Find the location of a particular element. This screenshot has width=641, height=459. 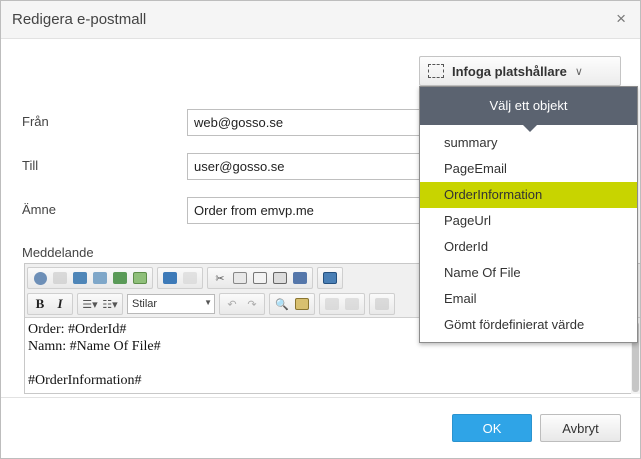

find-icon: 🔍 is located at coordinates (282, 304).